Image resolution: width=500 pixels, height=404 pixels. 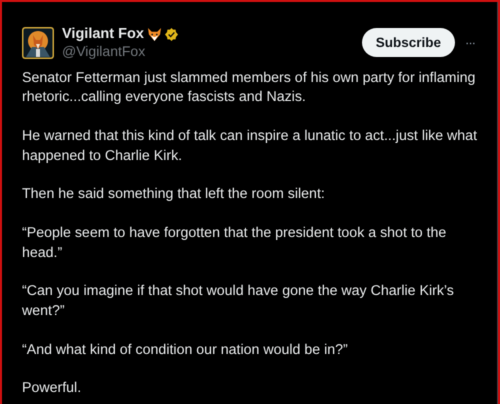 I want to click on post-paragraph: Powerful., so click(x=52, y=388).